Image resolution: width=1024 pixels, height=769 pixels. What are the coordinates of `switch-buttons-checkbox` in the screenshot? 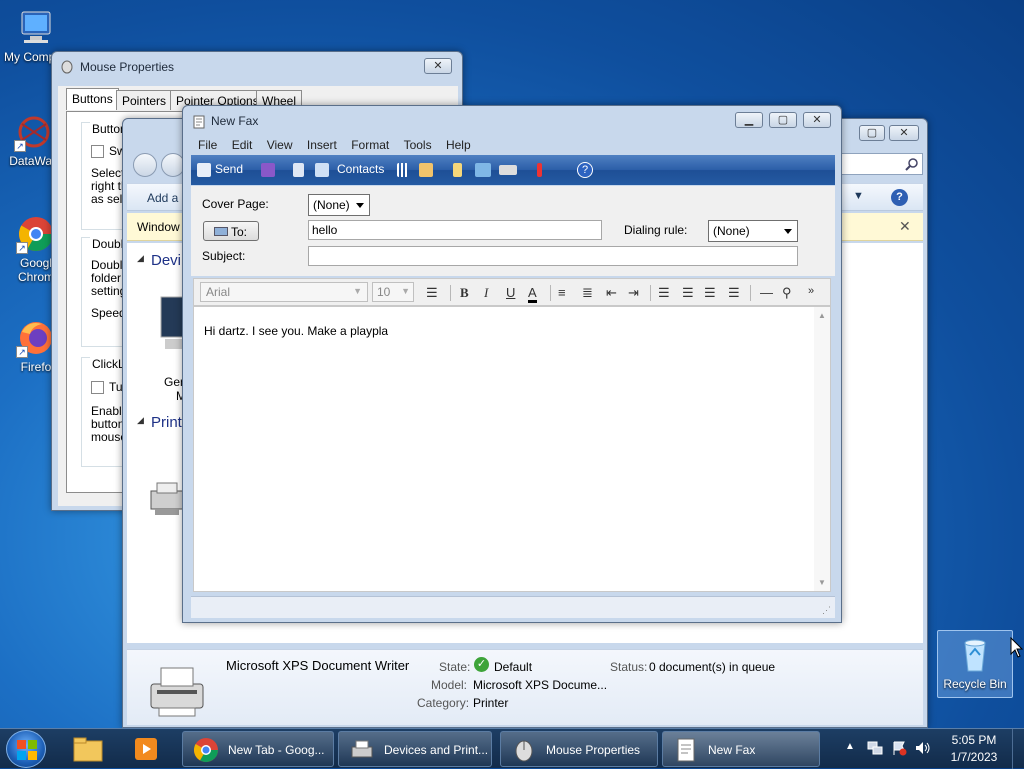 It's located at (97, 151).